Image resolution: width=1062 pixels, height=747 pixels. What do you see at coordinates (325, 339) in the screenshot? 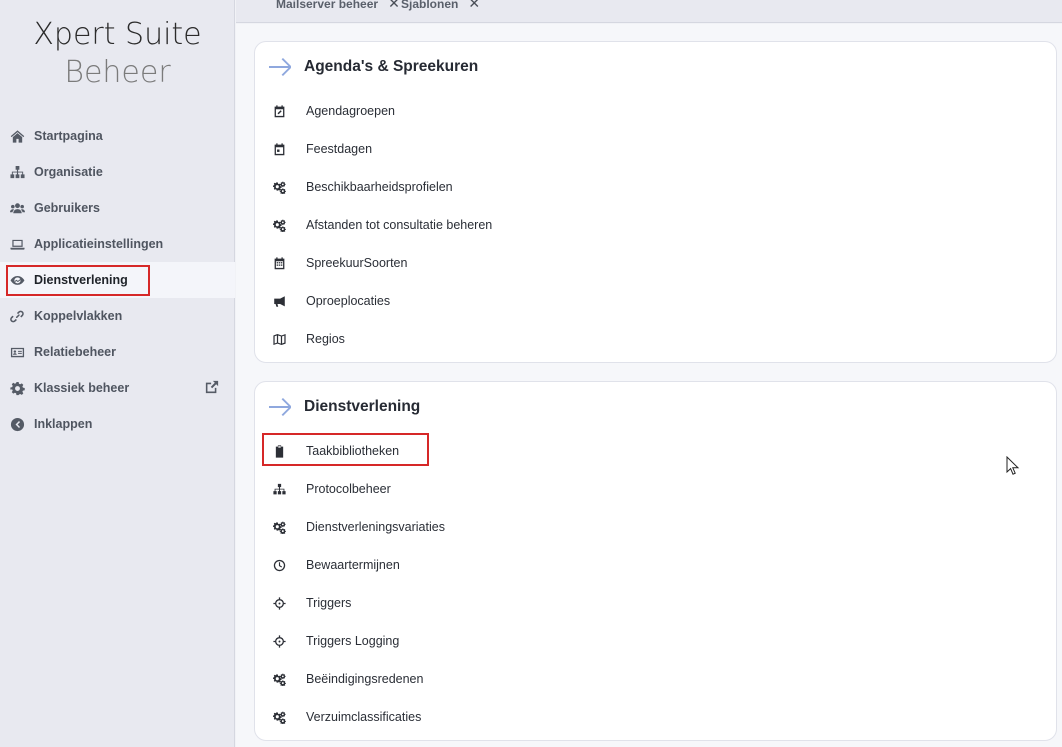
I see `list-item-label: Regios` at bounding box center [325, 339].